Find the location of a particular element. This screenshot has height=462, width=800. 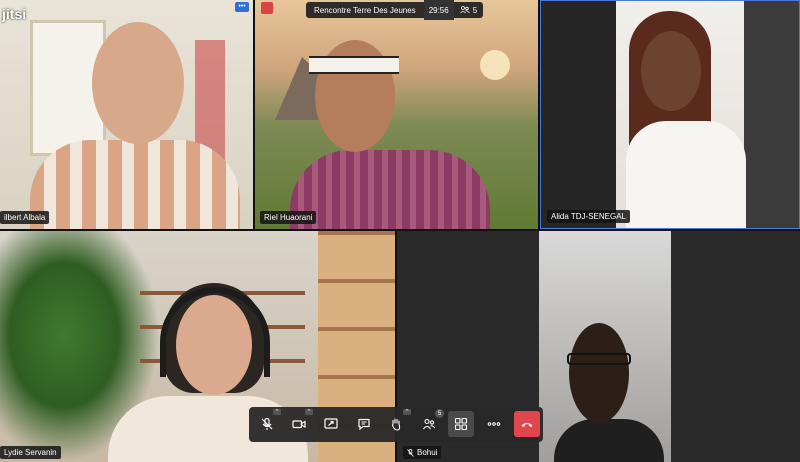

chat-button is located at coordinates (364, 424).